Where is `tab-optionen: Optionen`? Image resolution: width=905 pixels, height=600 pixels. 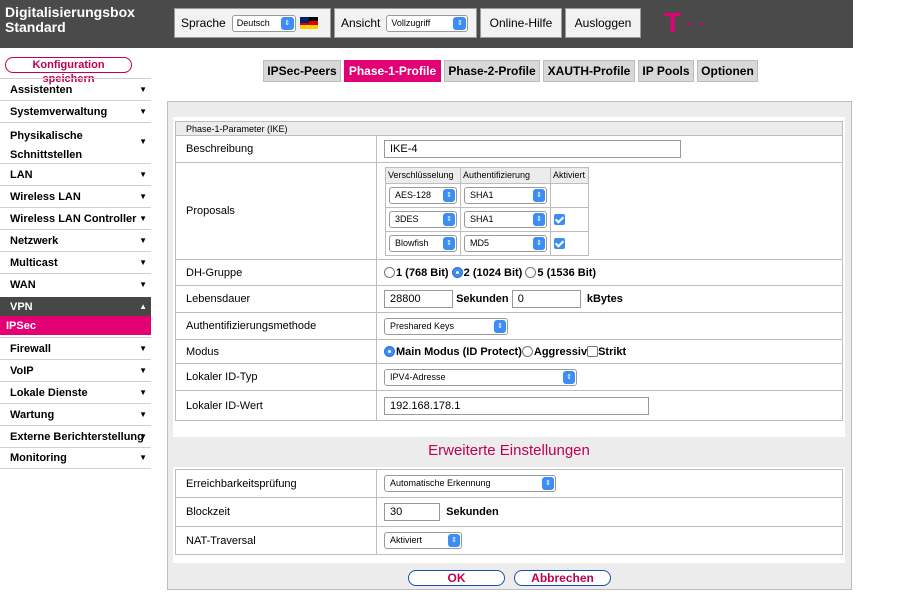
tab-optionen: Optionen is located at coordinates (727, 71).